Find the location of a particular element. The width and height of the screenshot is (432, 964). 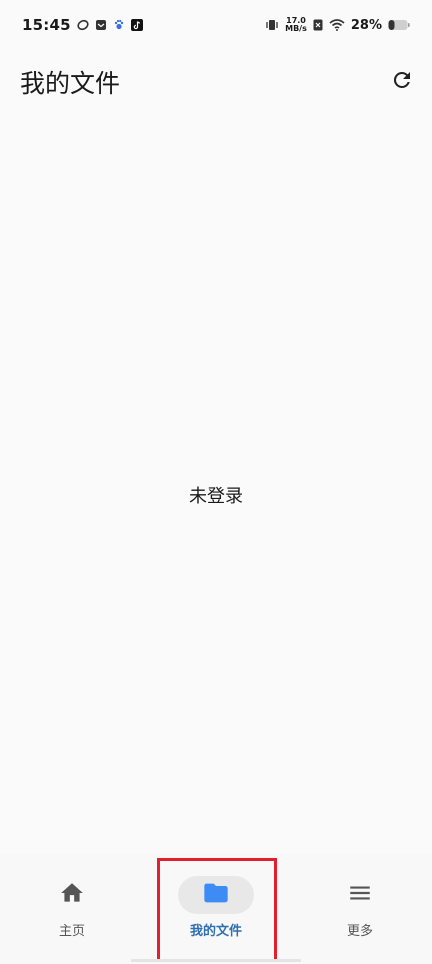

menu-icon is located at coordinates (360, 895).